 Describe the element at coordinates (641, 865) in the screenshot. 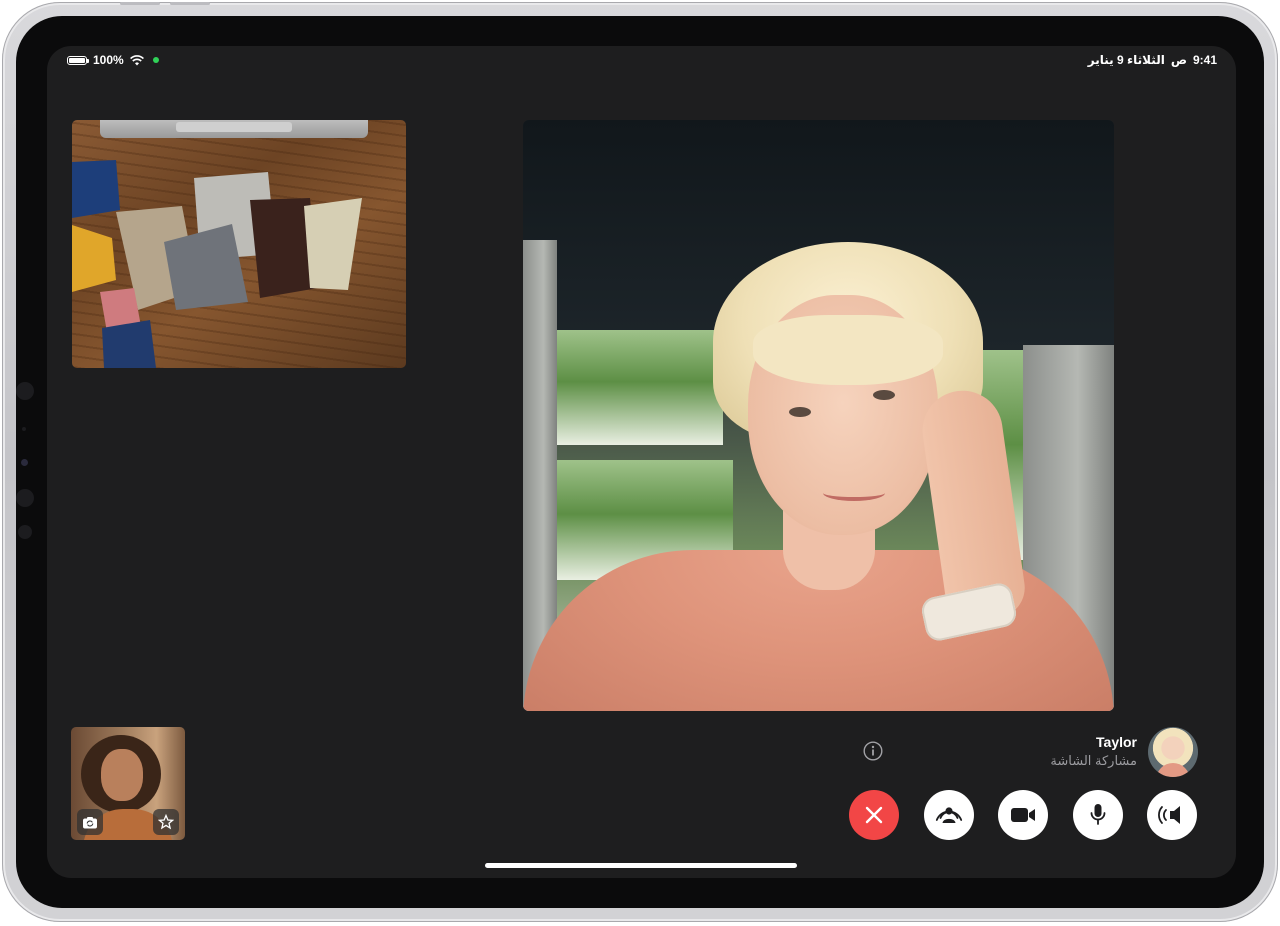

I see `home-indicator` at that location.